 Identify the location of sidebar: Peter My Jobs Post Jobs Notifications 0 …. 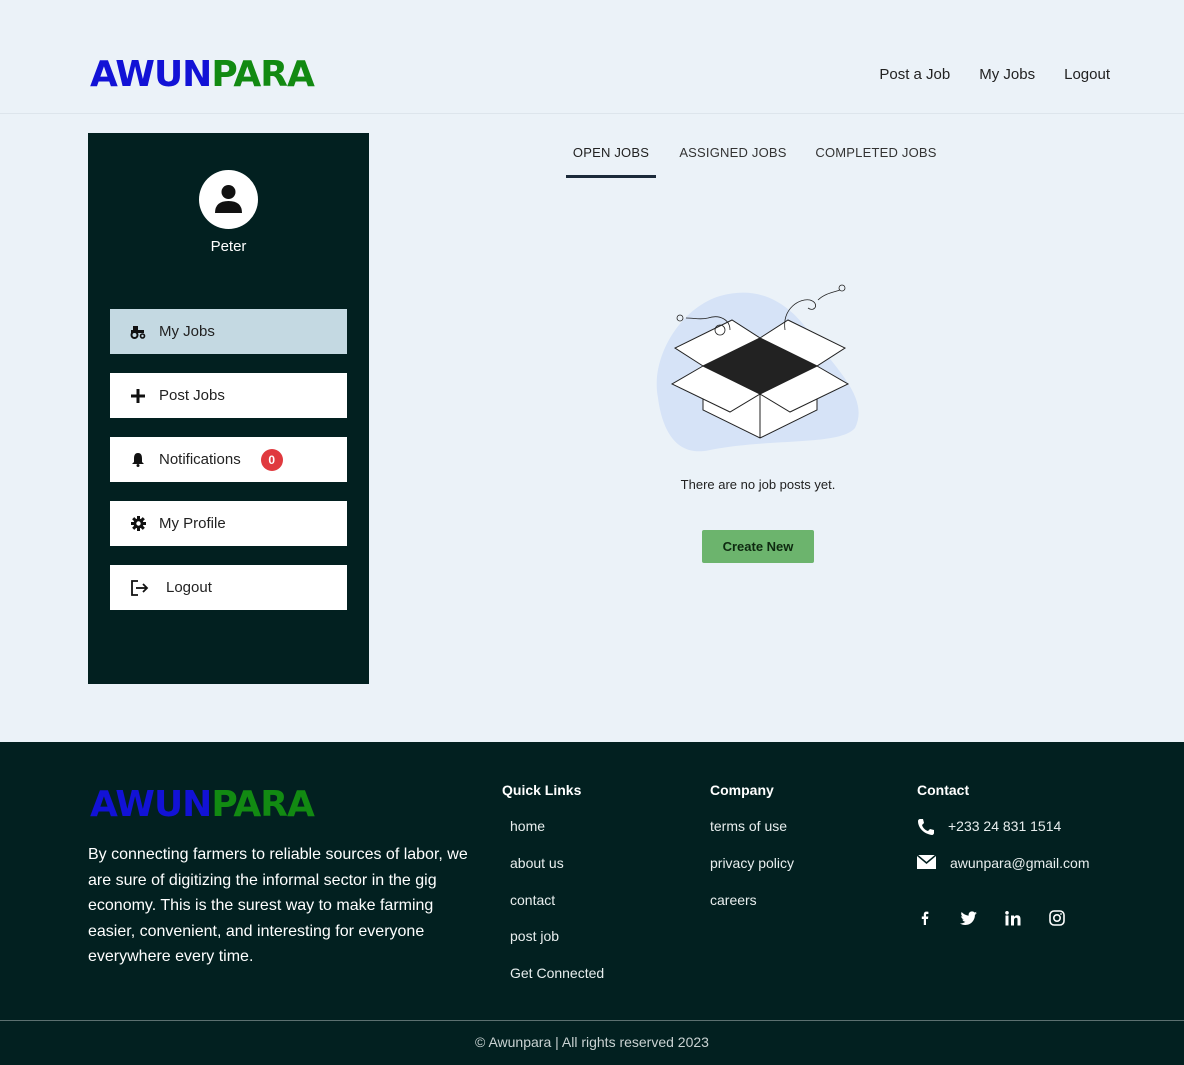
(228, 408).